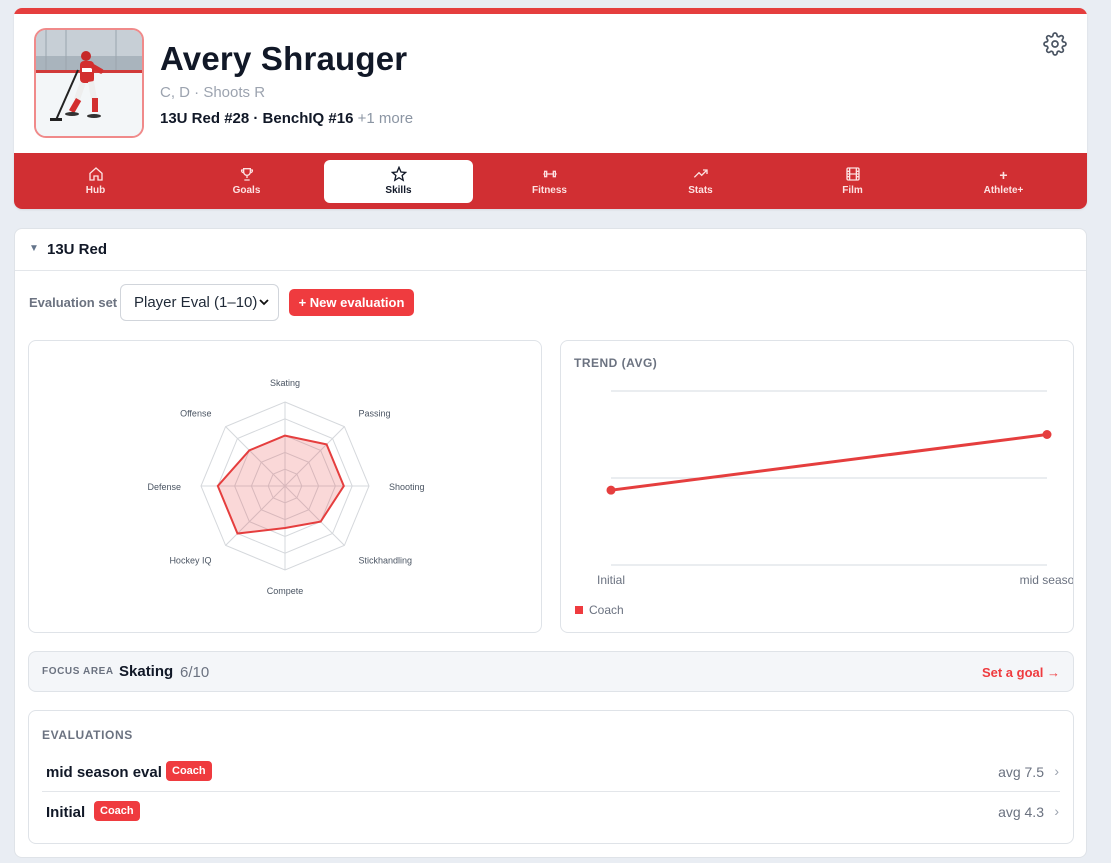  I want to click on avatar, so click(89, 83).